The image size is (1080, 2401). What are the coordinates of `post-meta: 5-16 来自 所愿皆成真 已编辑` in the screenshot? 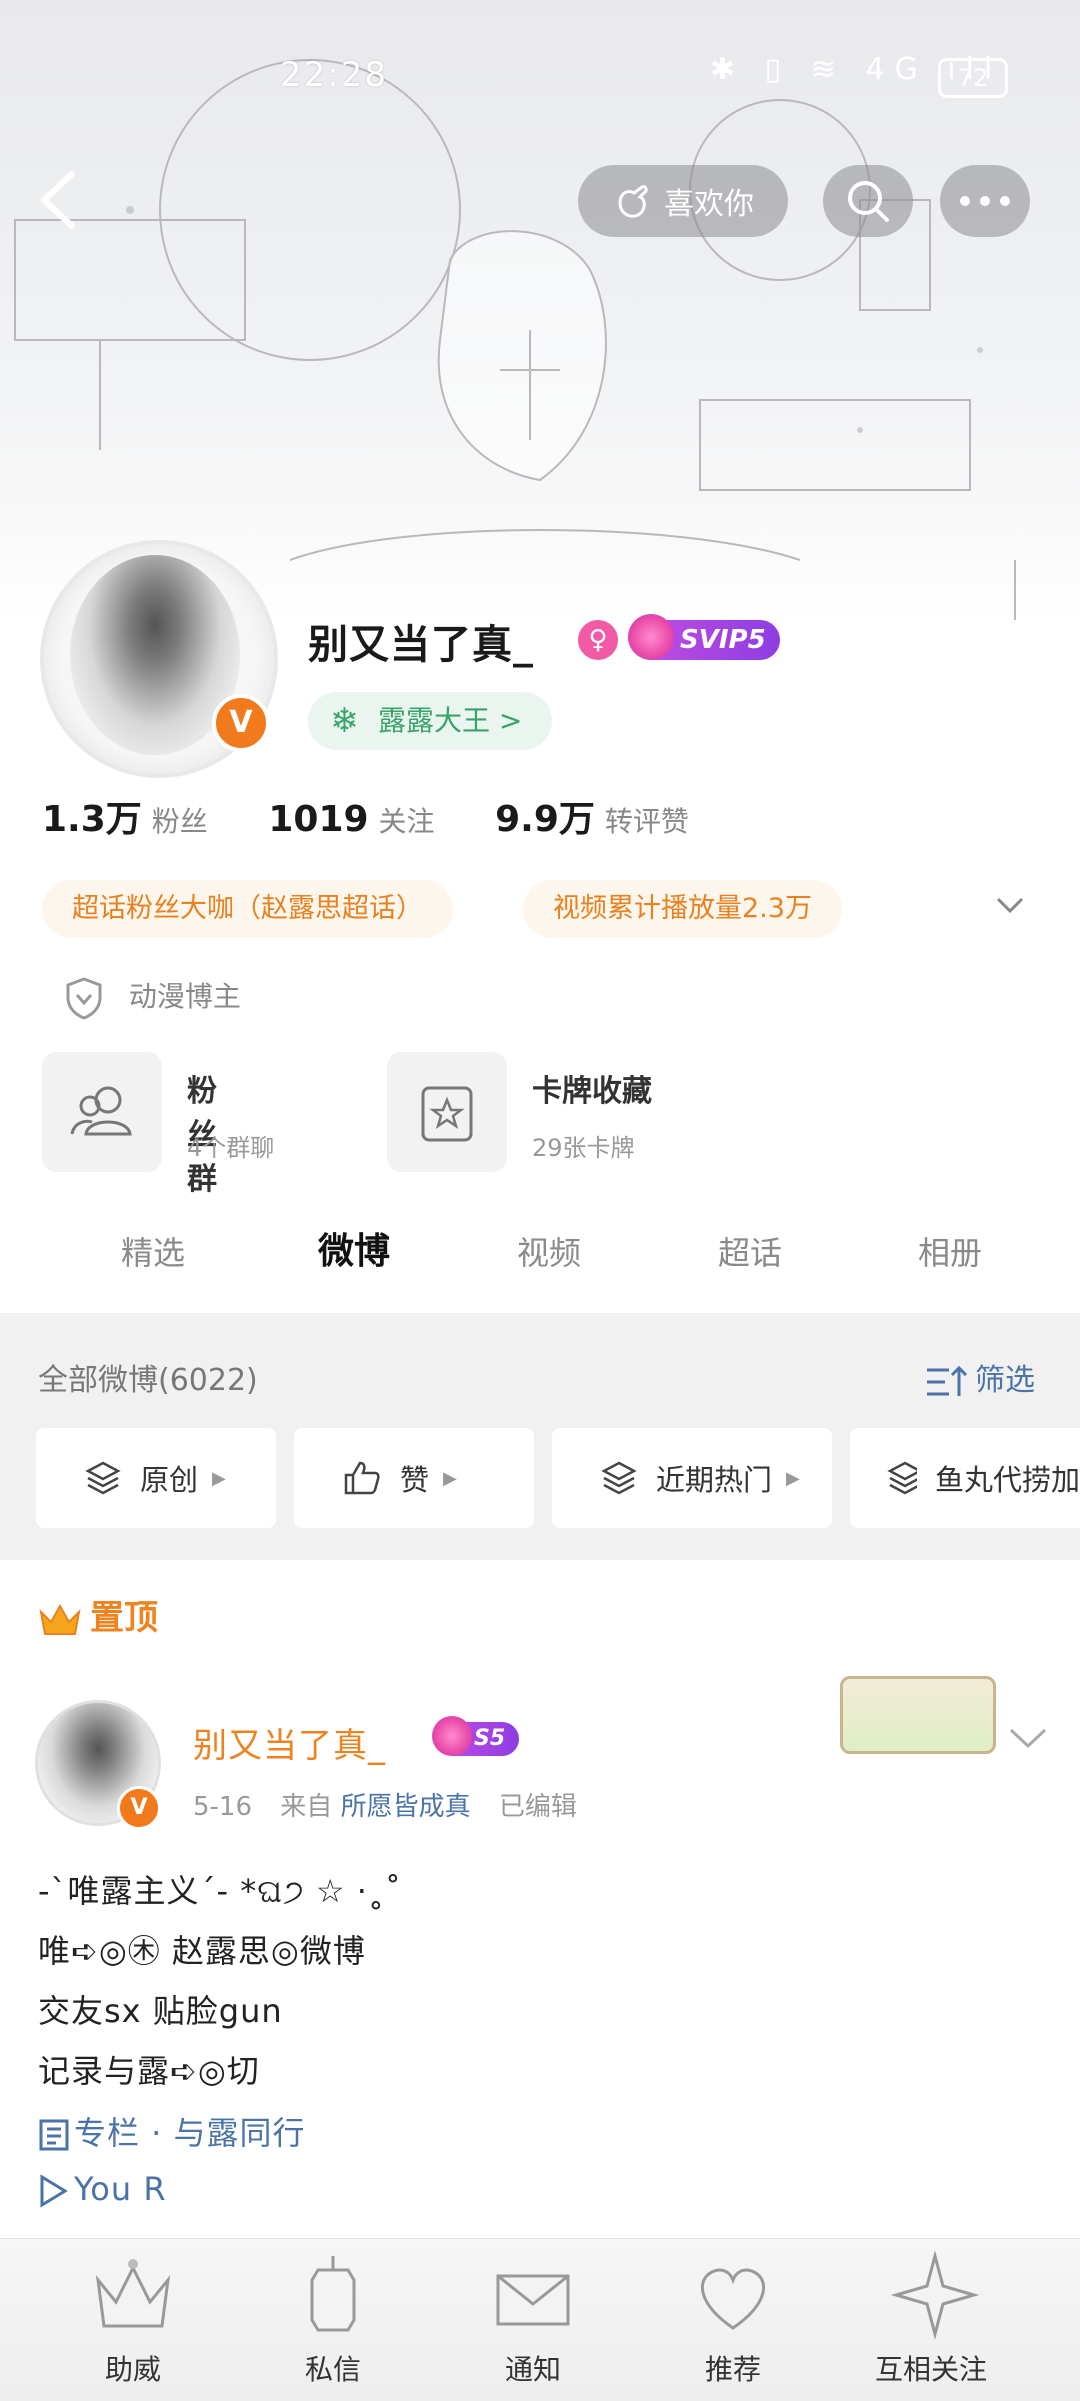 It's located at (385, 1804).